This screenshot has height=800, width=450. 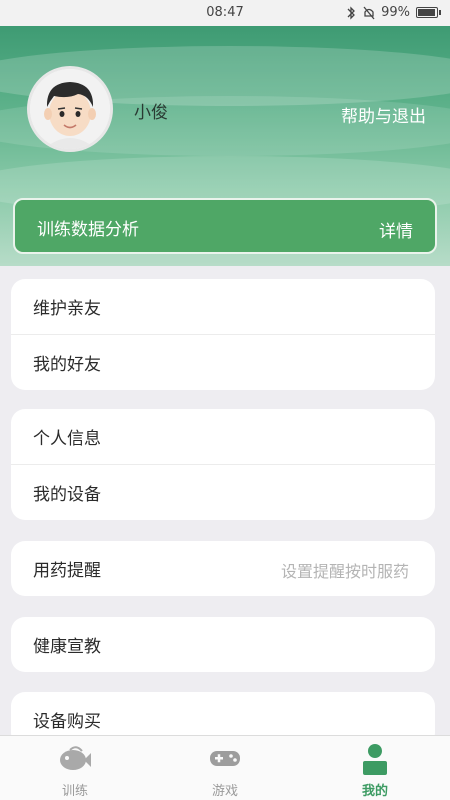 What do you see at coordinates (224, 791) in the screenshot?
I see `nav-label-games: 游戏` at bounding box center [224, 791].